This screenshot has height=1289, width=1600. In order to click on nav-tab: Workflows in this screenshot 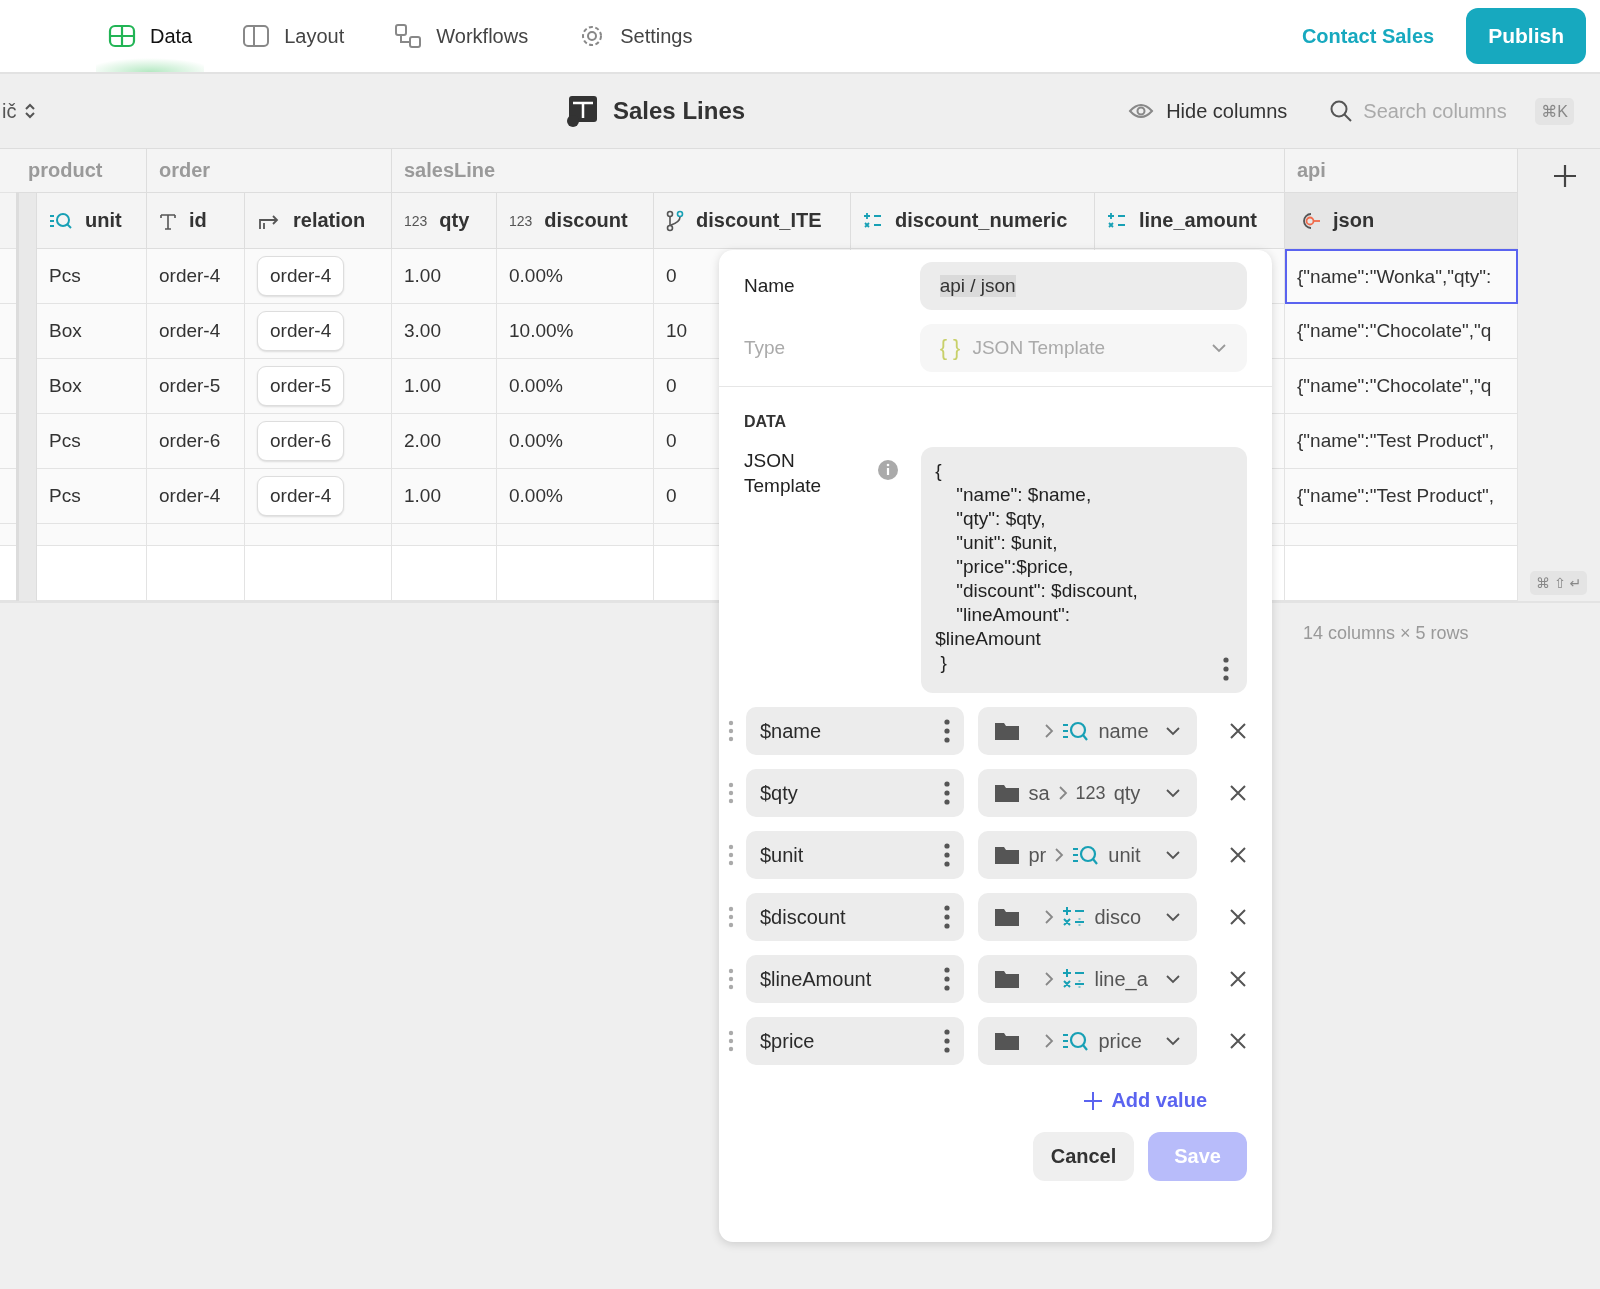, I will do `click(461, 36)`.